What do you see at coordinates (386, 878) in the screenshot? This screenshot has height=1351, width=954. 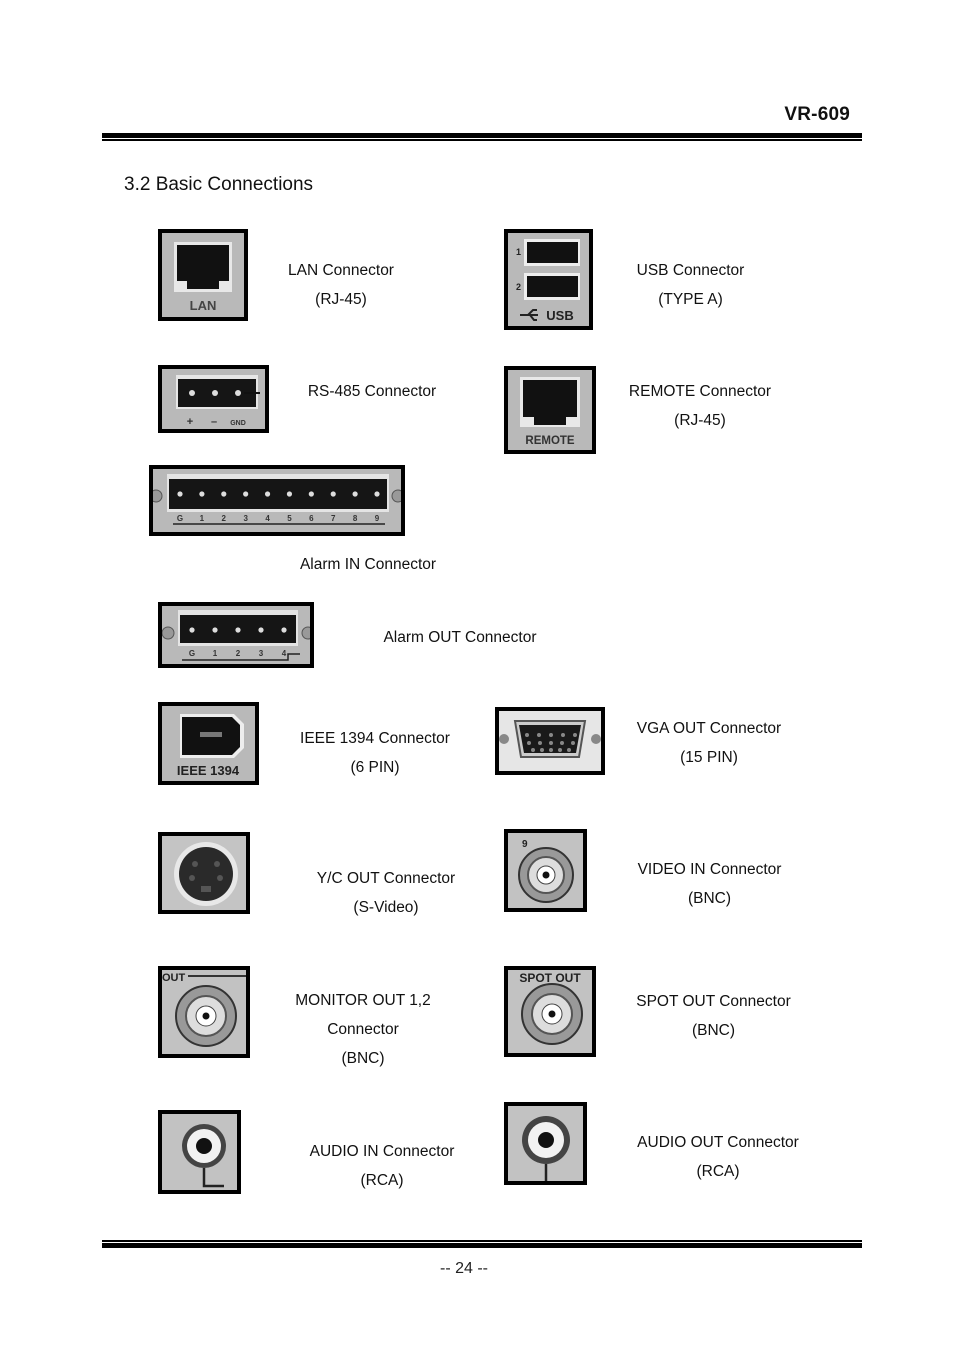 I see `label-line: Y/C OUT Connector` at bounding box center [386, 878].